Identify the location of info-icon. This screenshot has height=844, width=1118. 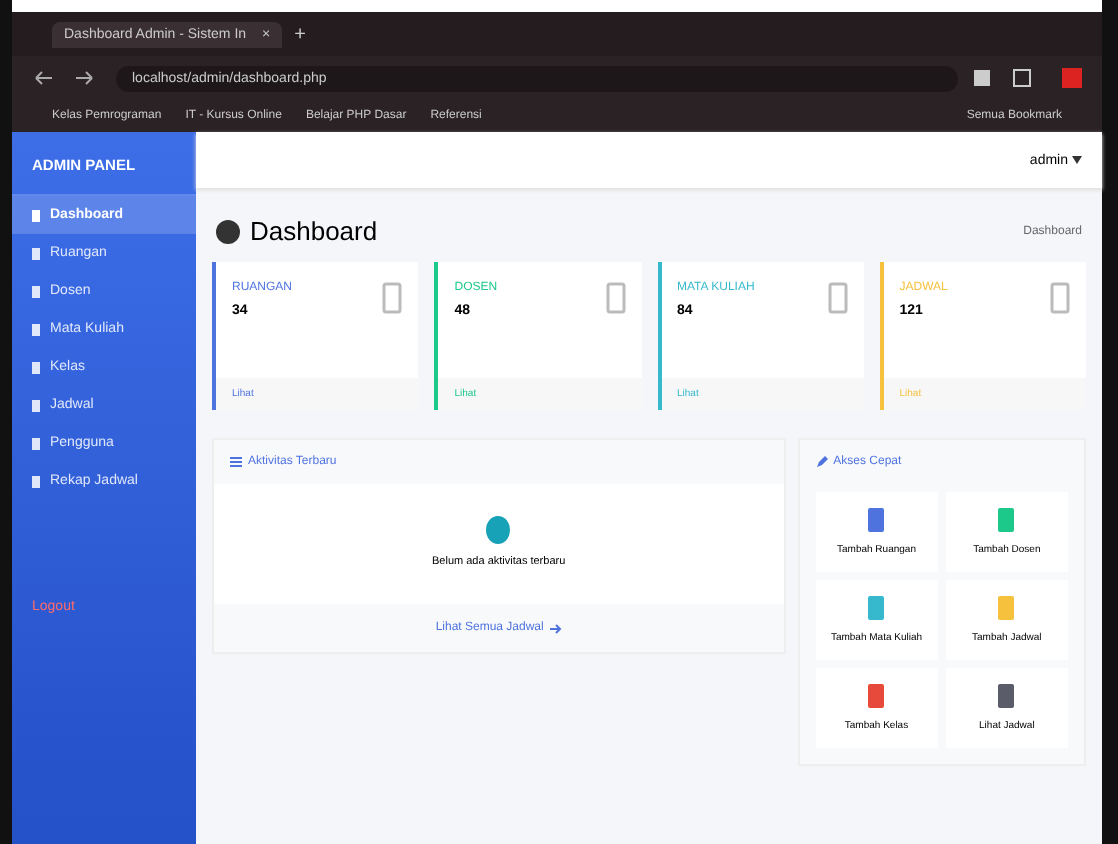
(498, 530).